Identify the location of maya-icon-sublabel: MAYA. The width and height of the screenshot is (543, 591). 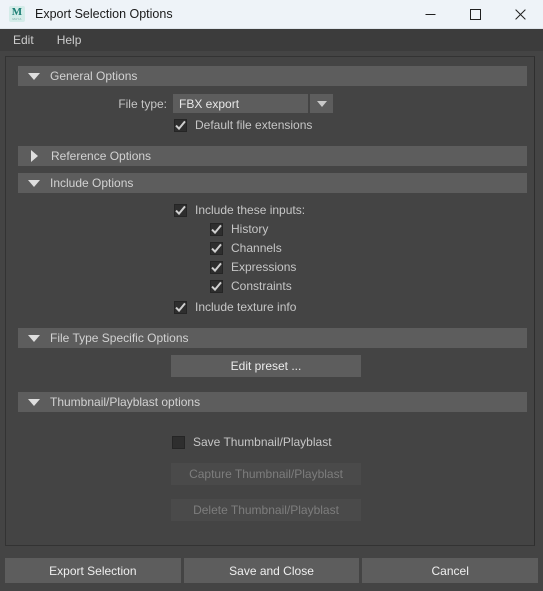
(17, 19).